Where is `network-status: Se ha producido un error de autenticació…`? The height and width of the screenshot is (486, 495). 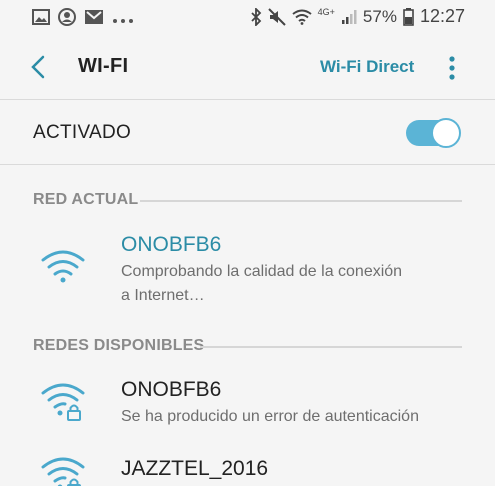
network-status: Se ha producido un error de autenticació… is located at coordinates (270, 416).